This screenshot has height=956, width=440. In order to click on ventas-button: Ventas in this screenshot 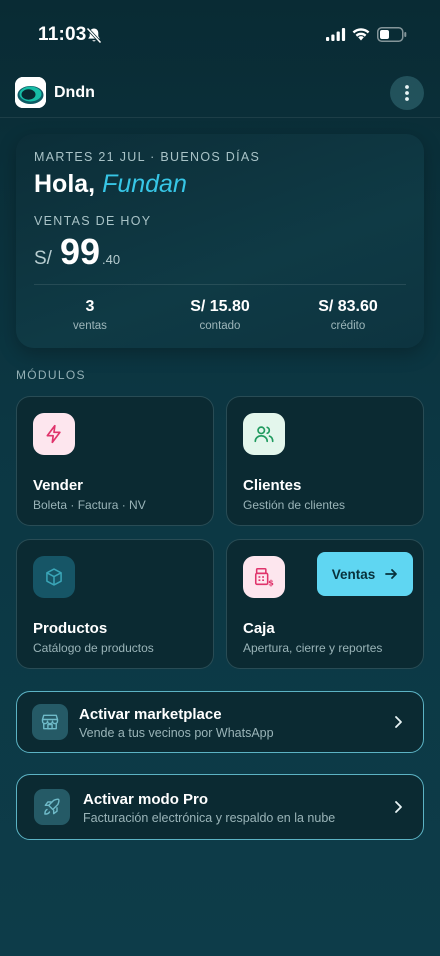, I will do `click(365, 574)`.